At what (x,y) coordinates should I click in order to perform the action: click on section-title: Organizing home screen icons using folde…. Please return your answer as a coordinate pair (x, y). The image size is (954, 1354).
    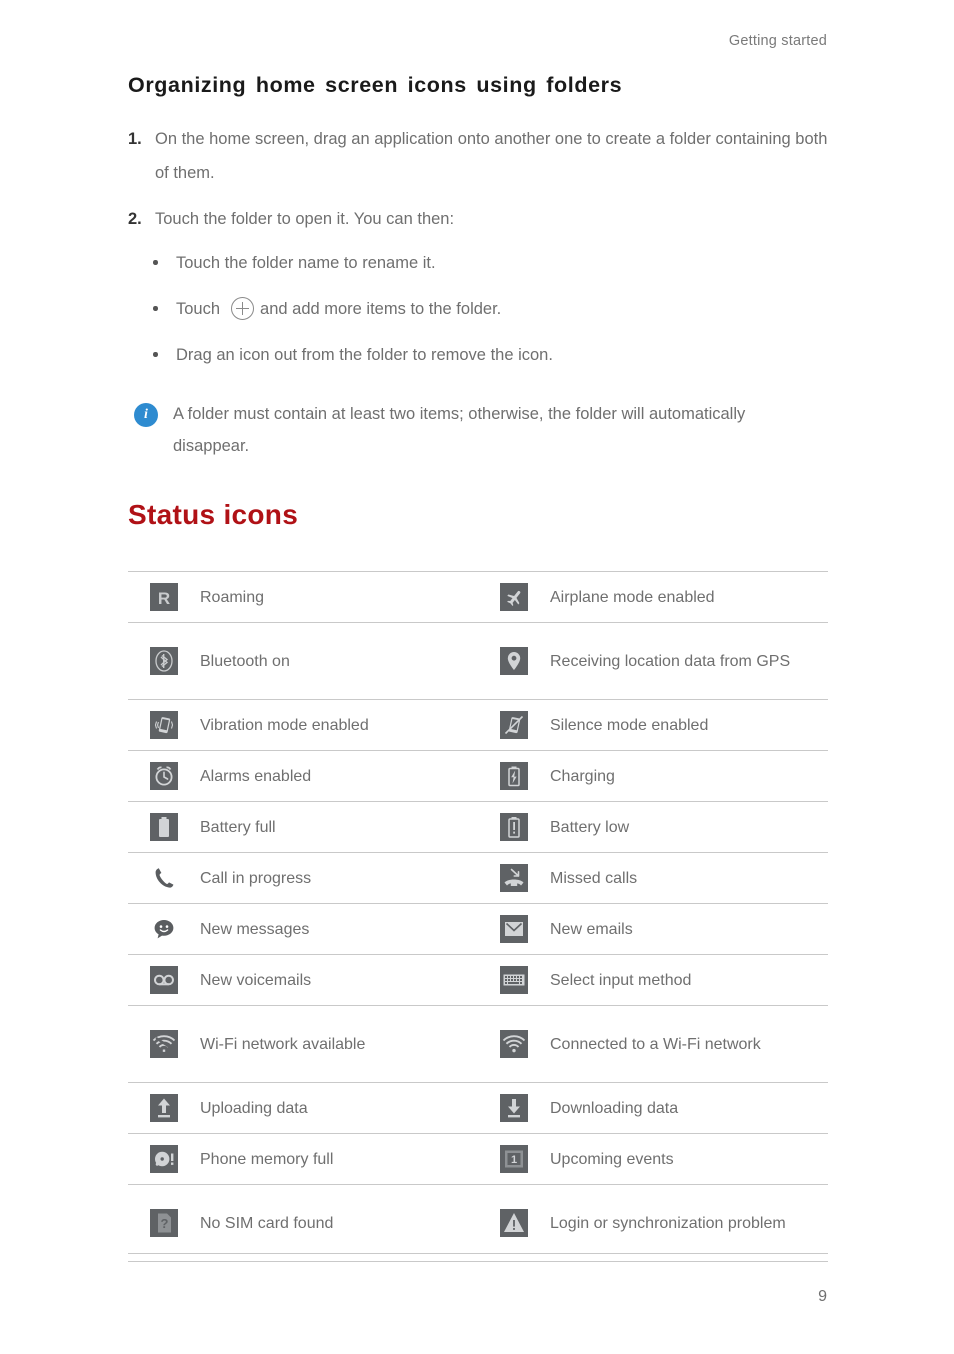
    Looking at the image, I should click on (375, 85).